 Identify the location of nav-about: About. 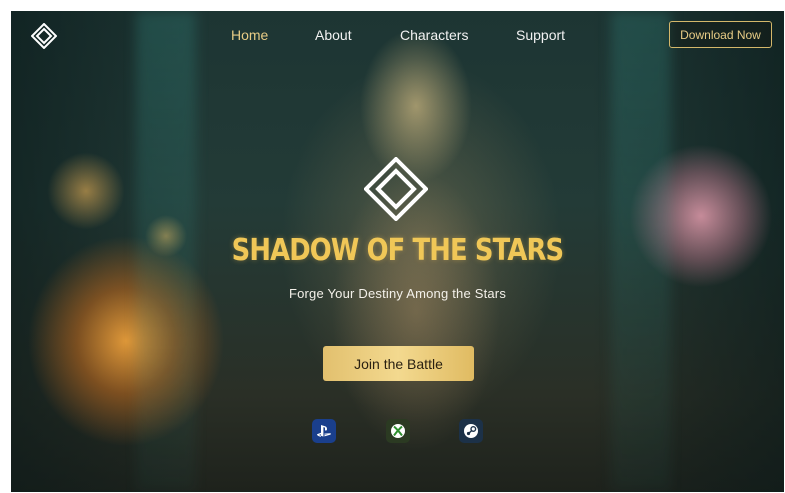
(333, 35).